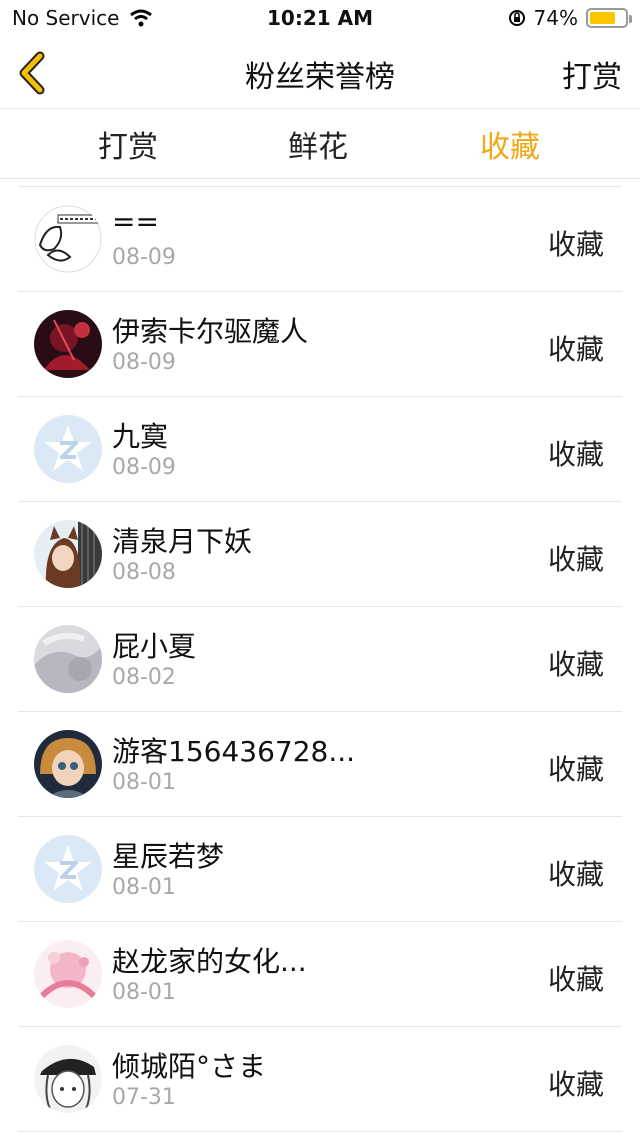 This screenshot has height=1139, width=640. I want to click on user-name: 倾城陌°さま, so click(189, 1066).